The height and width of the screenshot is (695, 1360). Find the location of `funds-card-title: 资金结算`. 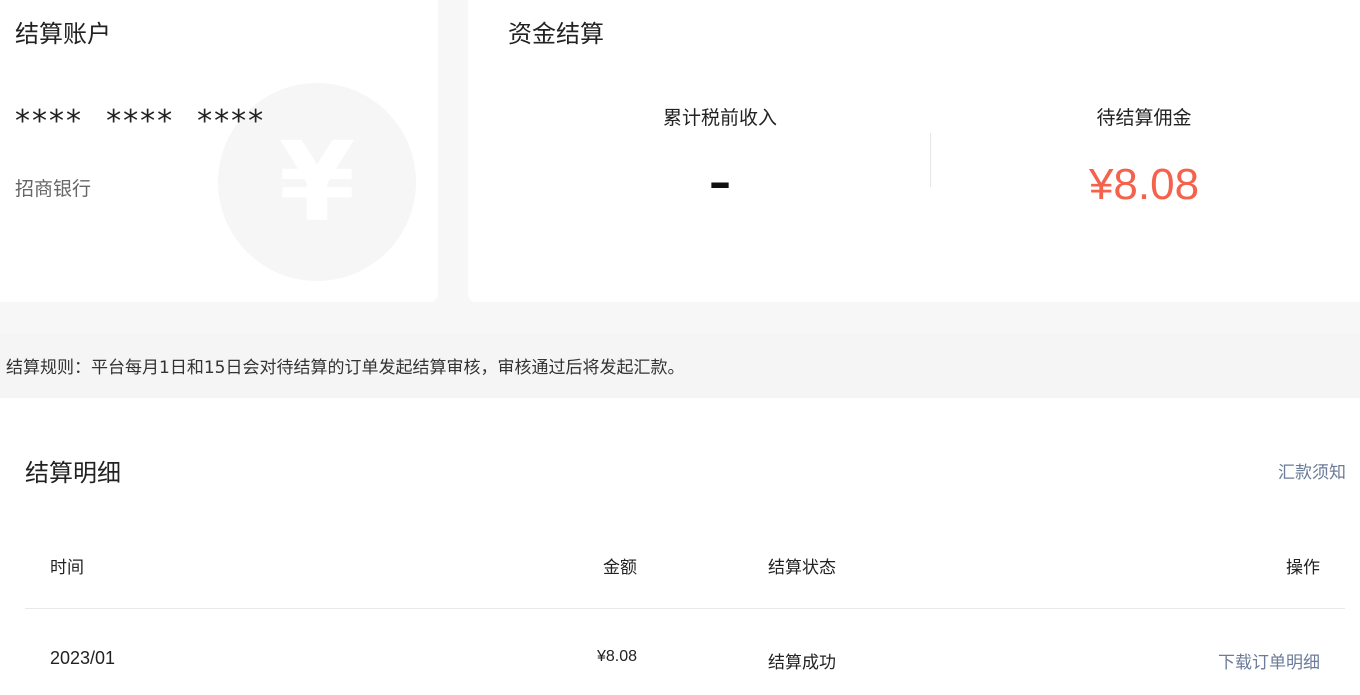

funds-card-title: 资金结算 is located at coordinates (556, 34).